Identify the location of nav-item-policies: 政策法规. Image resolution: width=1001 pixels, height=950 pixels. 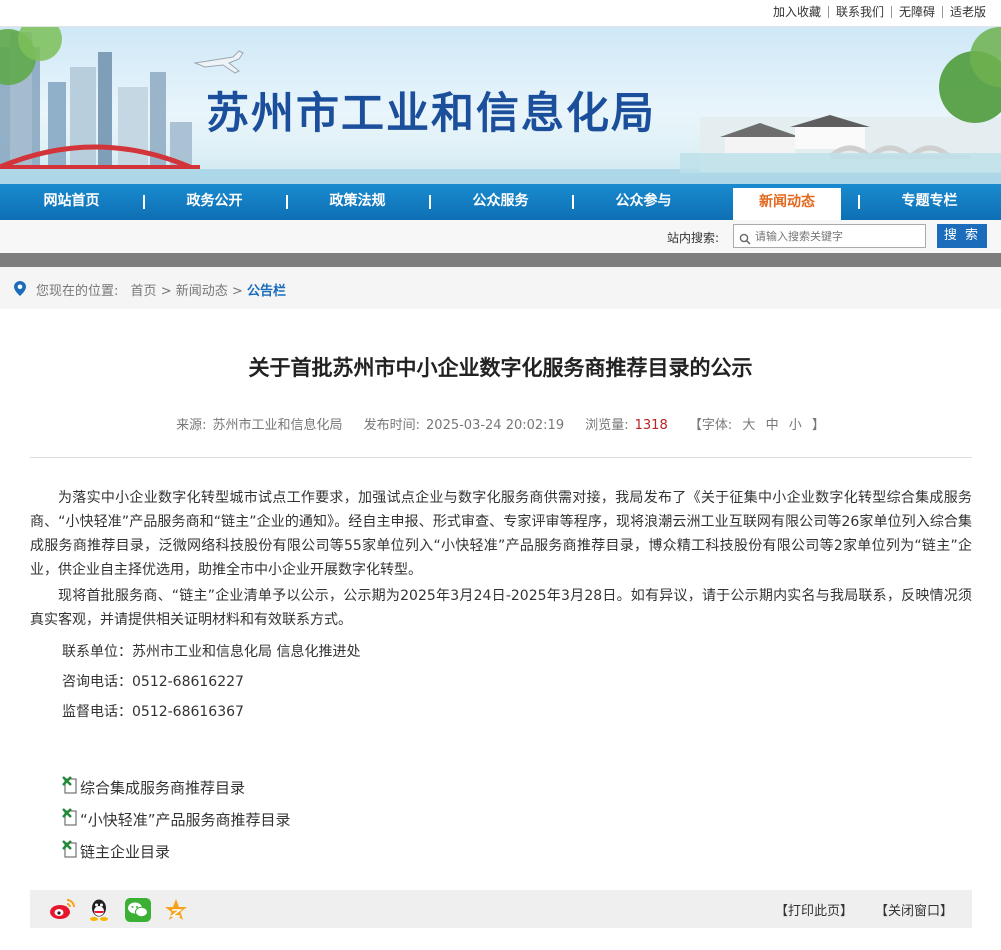
(357, 202).